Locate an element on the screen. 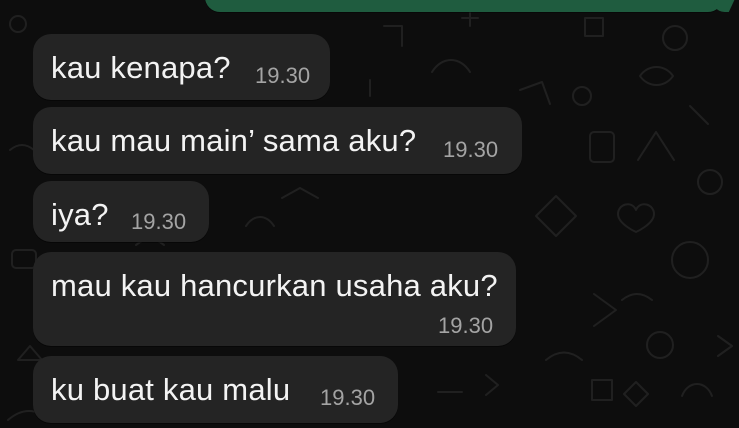 The height and width of the screenshot is (428, 739). incoming-message-bubble: iya? 19.30 is located at coordinates (121, 211).